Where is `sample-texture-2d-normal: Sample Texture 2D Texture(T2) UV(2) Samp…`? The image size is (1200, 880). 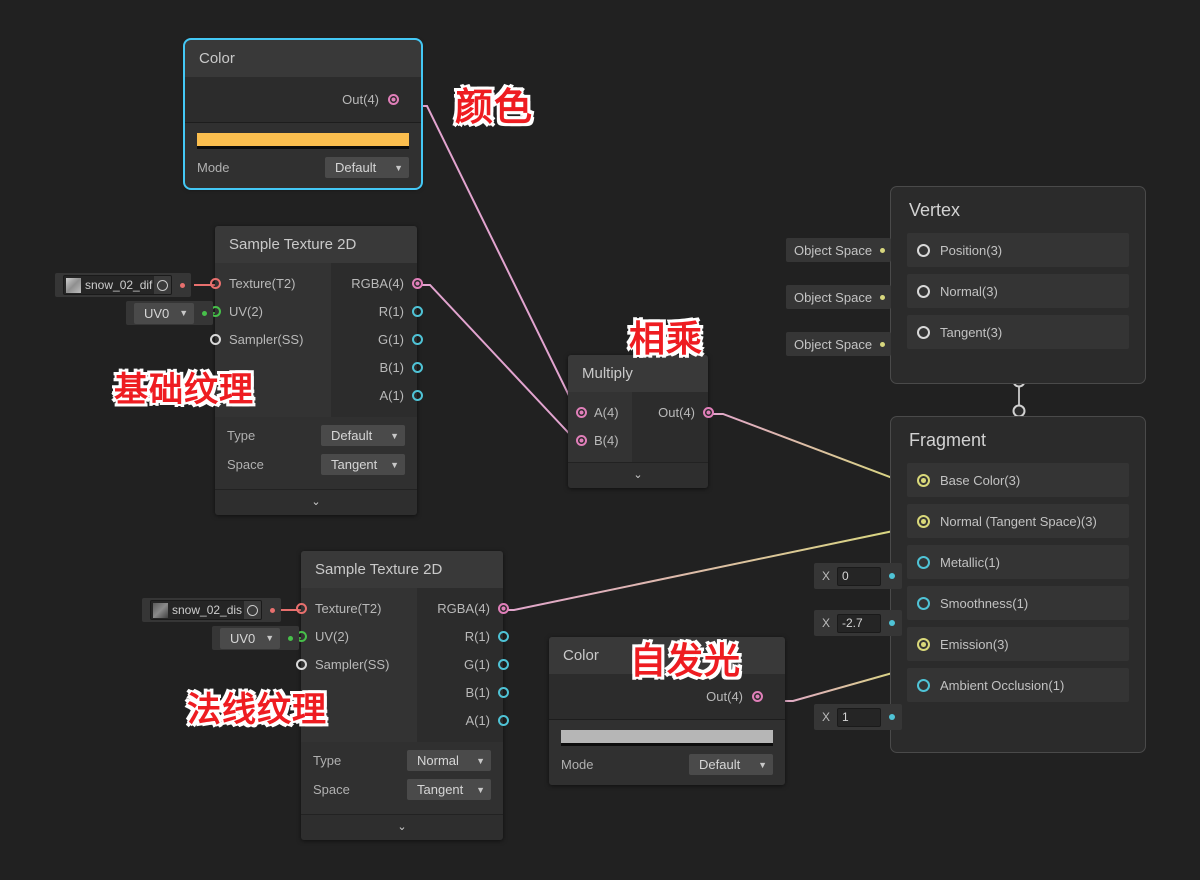
sample-texture-2d-normal: Sample Texture 2D Texture(T2) UV(2) Samp… is located at coordinates (402, 695).